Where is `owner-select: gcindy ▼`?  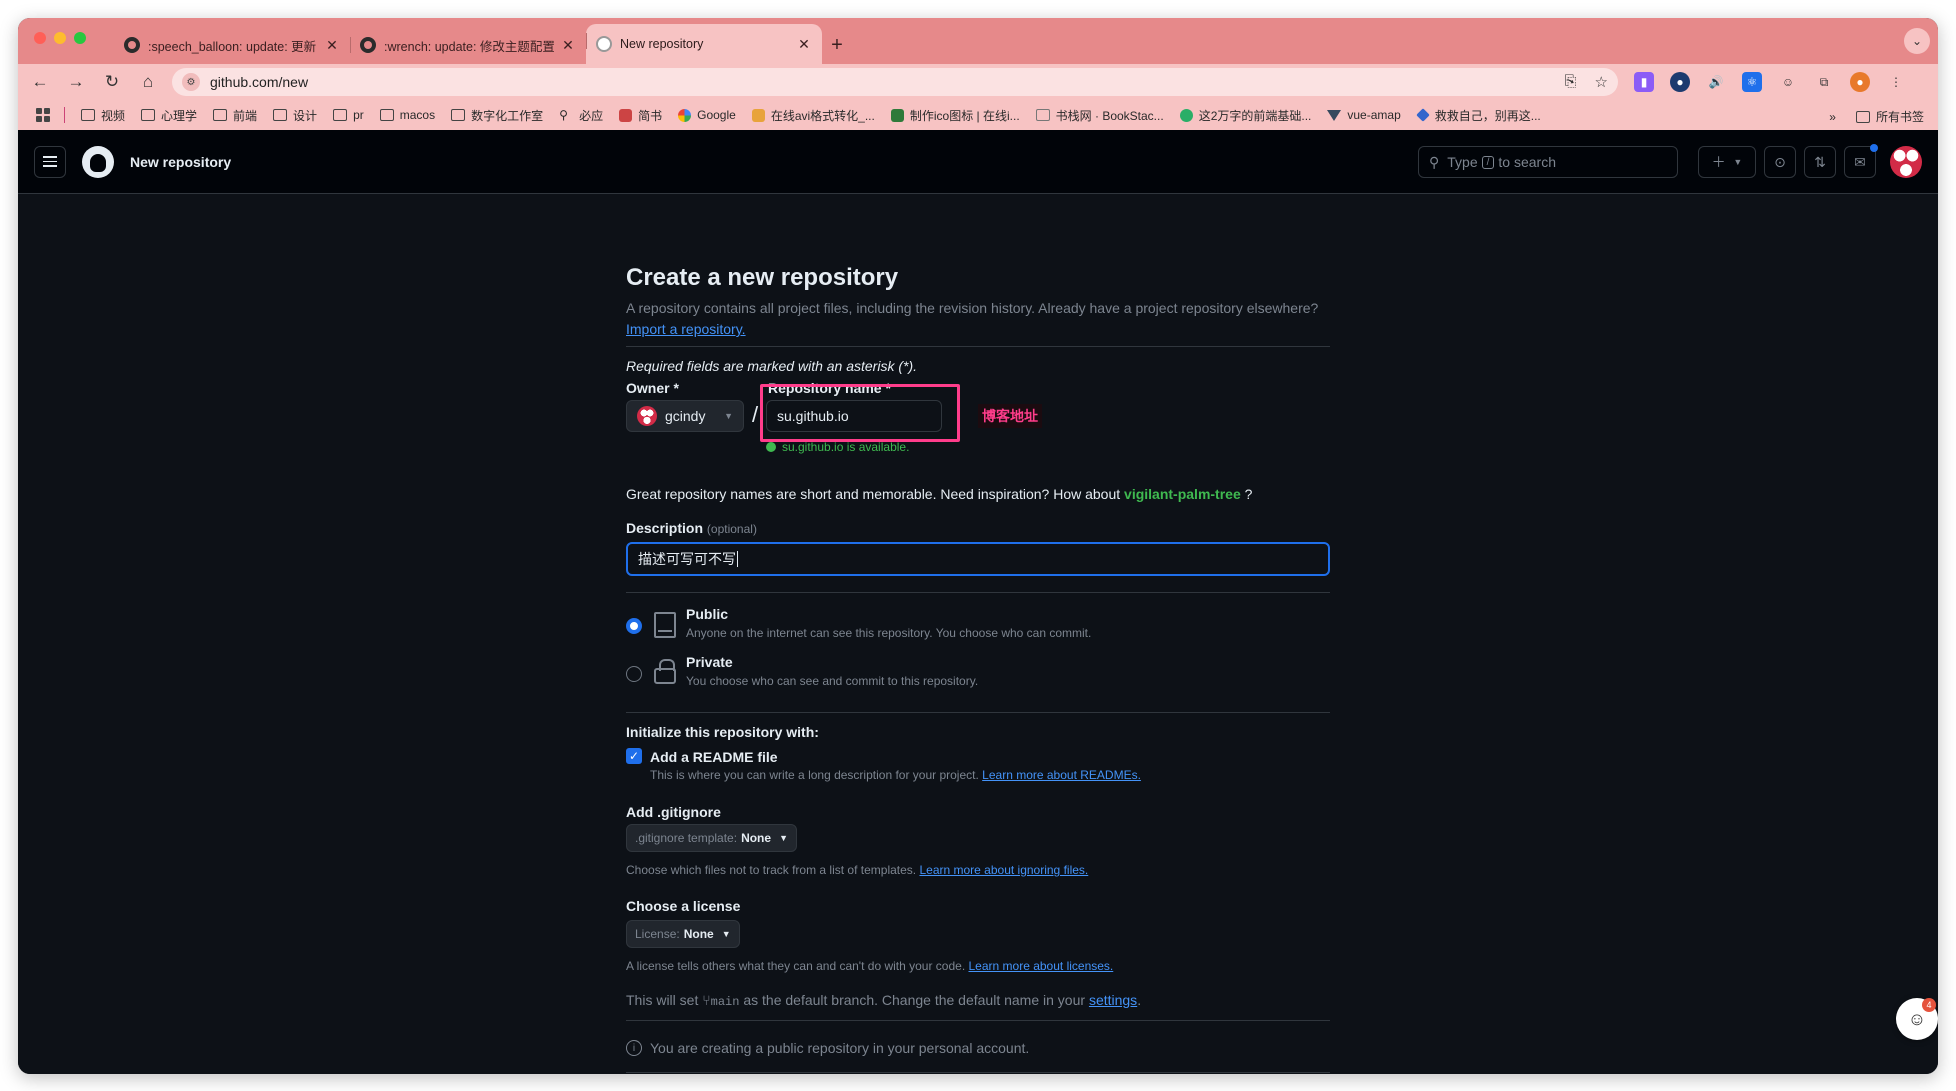 owner-select: gcindy ▼ is located at coordinates (685, 416).